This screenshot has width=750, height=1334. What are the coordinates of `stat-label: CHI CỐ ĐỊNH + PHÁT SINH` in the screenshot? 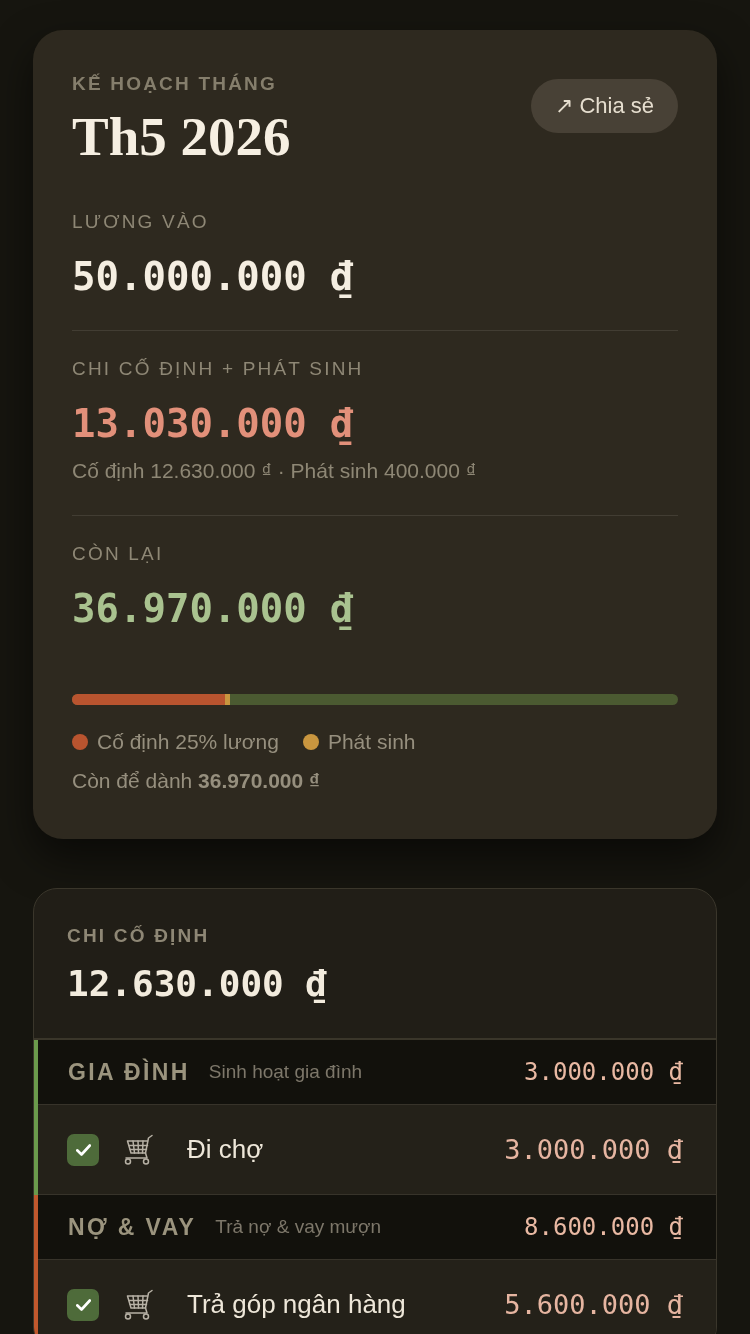 It's located at (218, 369).